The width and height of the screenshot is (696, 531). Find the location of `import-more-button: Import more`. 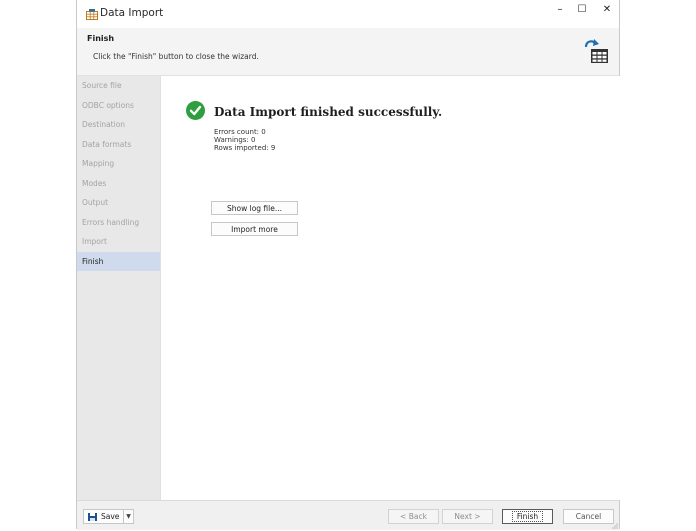

import-more-button: Import more is located at coordinates (254, 229).